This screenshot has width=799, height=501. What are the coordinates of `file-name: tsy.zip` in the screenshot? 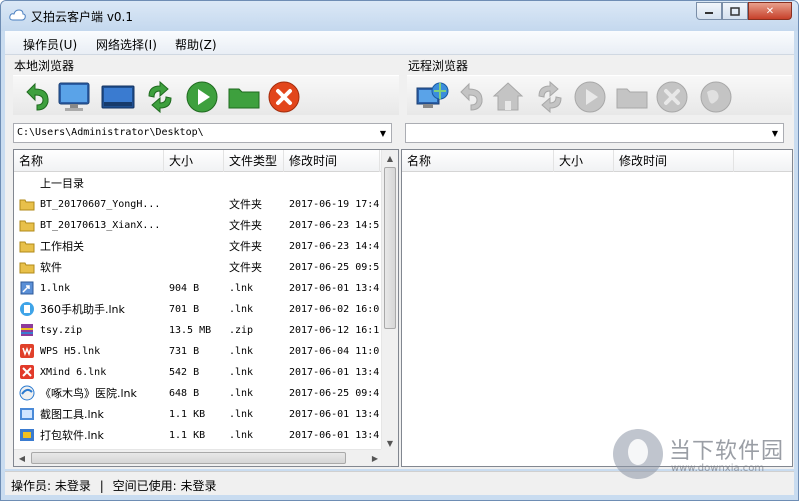 It's located at (61, 330).